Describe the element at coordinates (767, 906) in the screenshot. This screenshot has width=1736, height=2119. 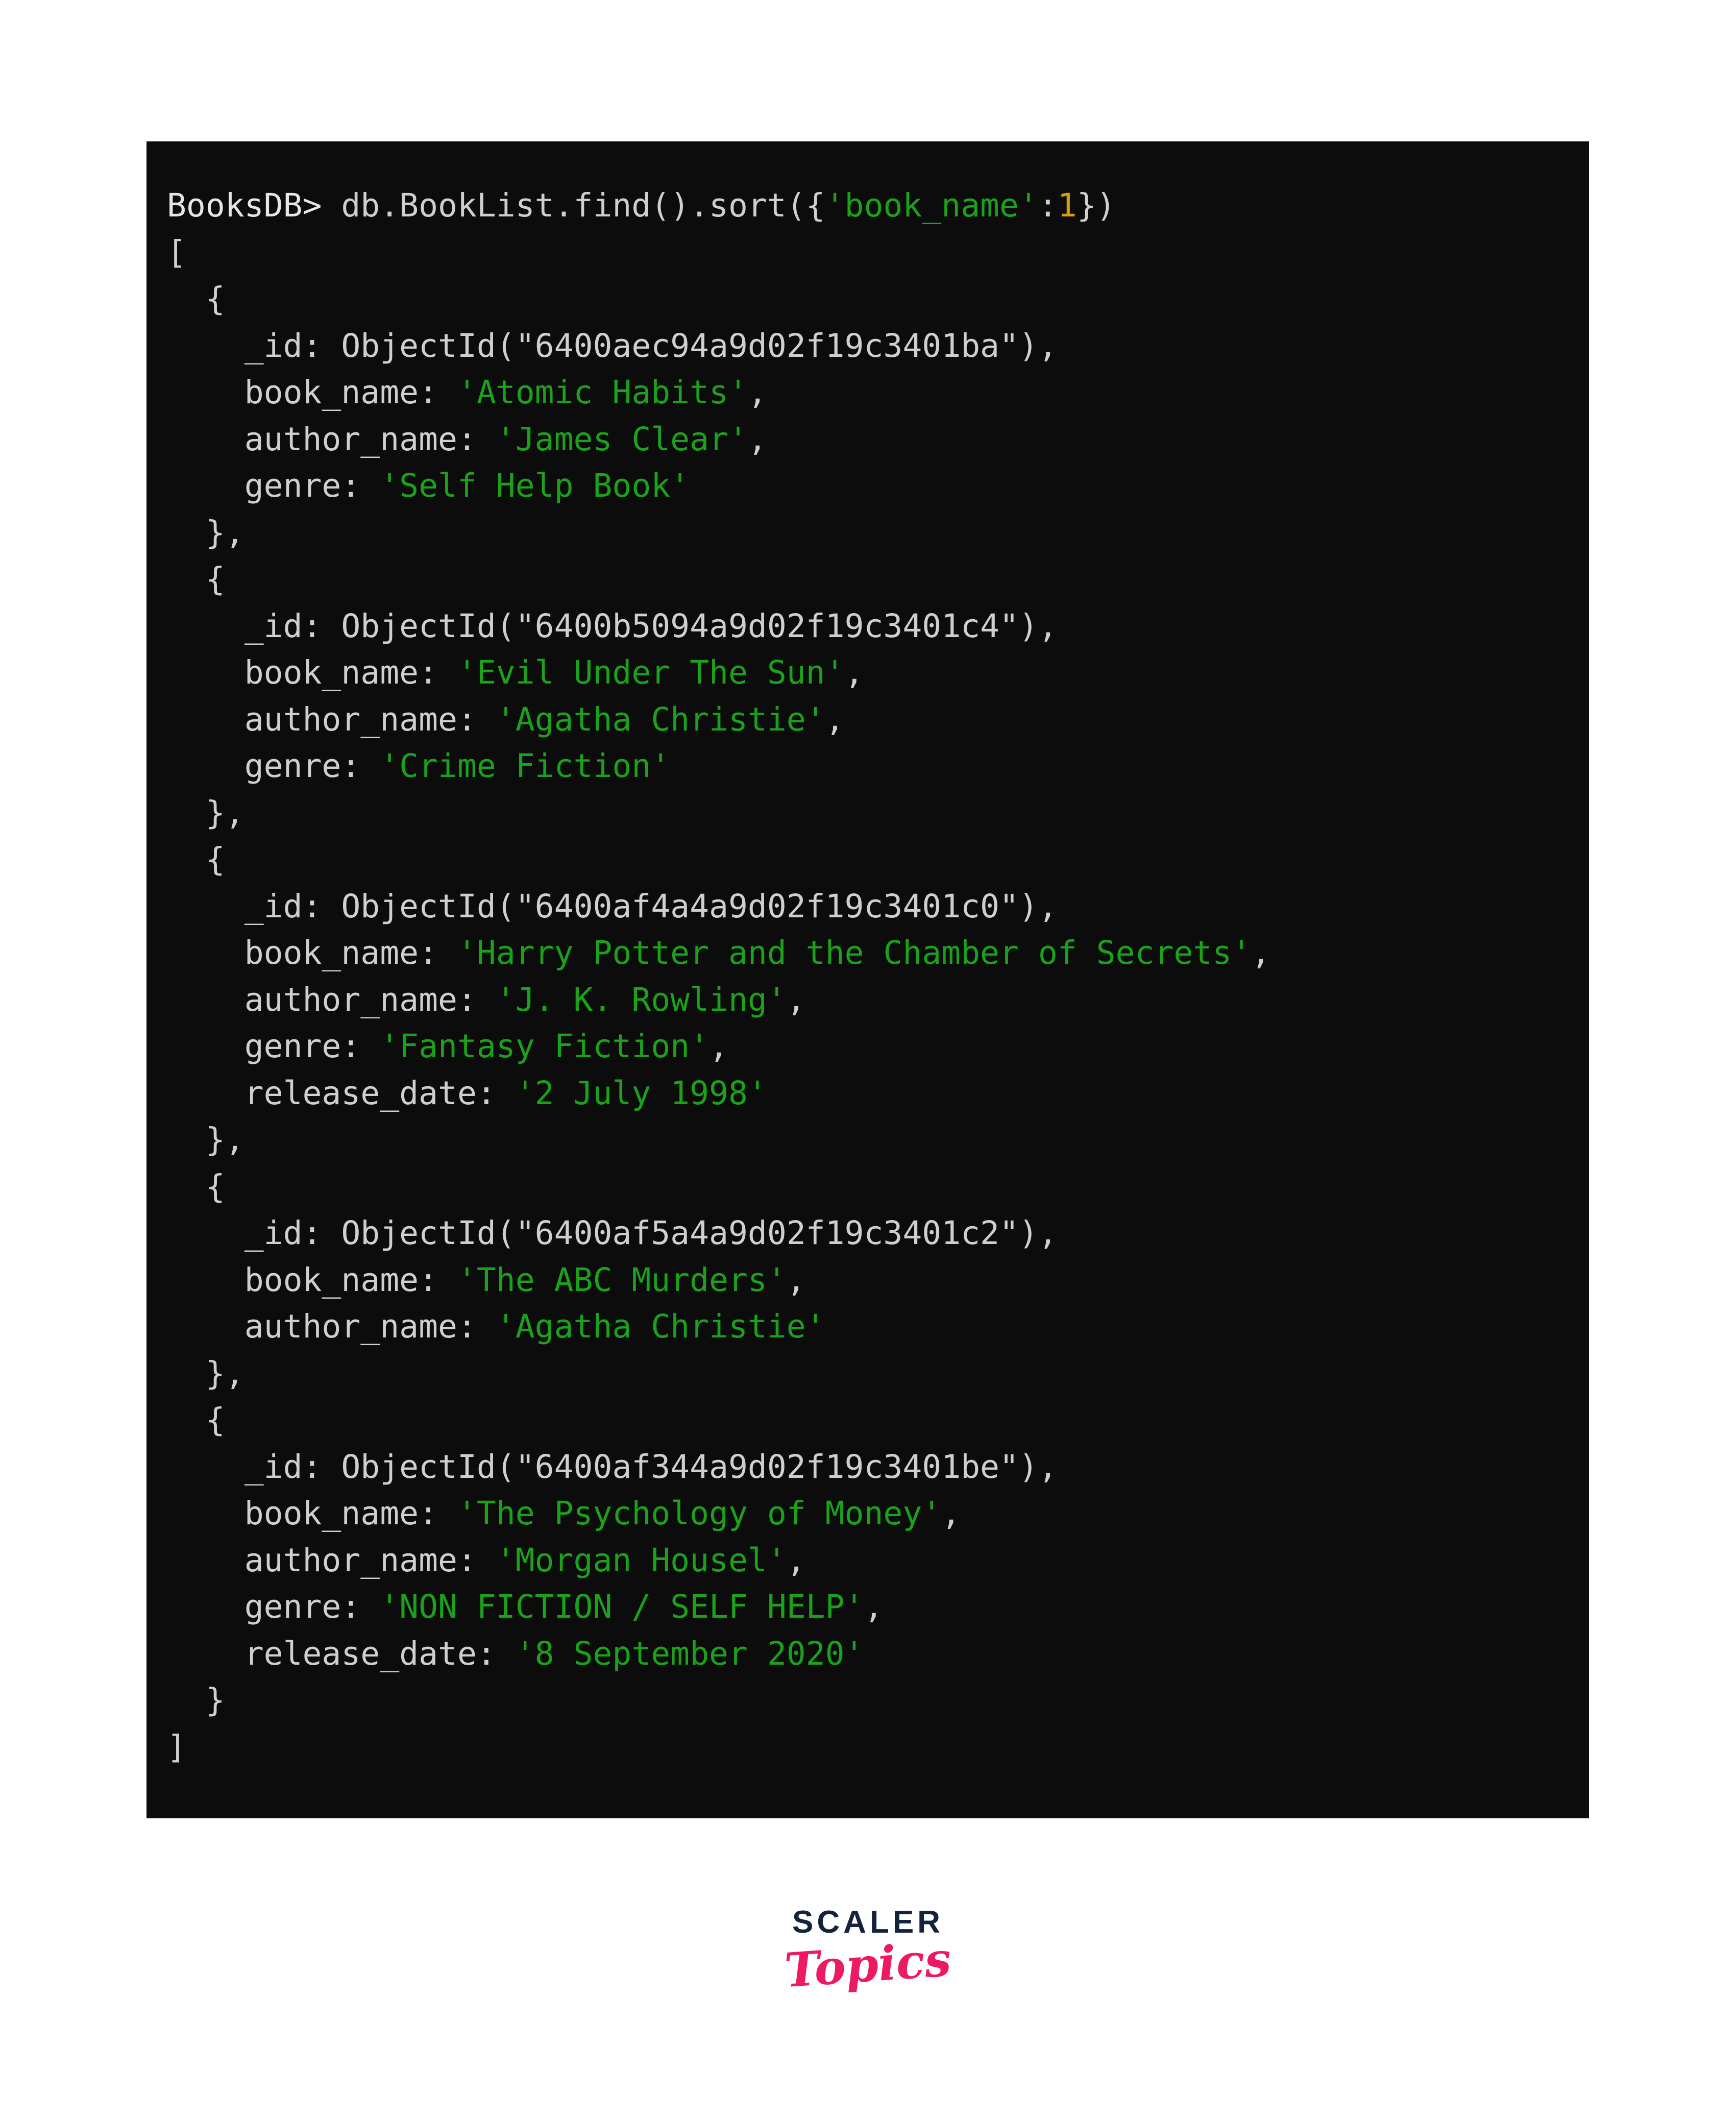
I see `objectid-value: "6400af4a4a9d02f19c3401c0"` at that location.